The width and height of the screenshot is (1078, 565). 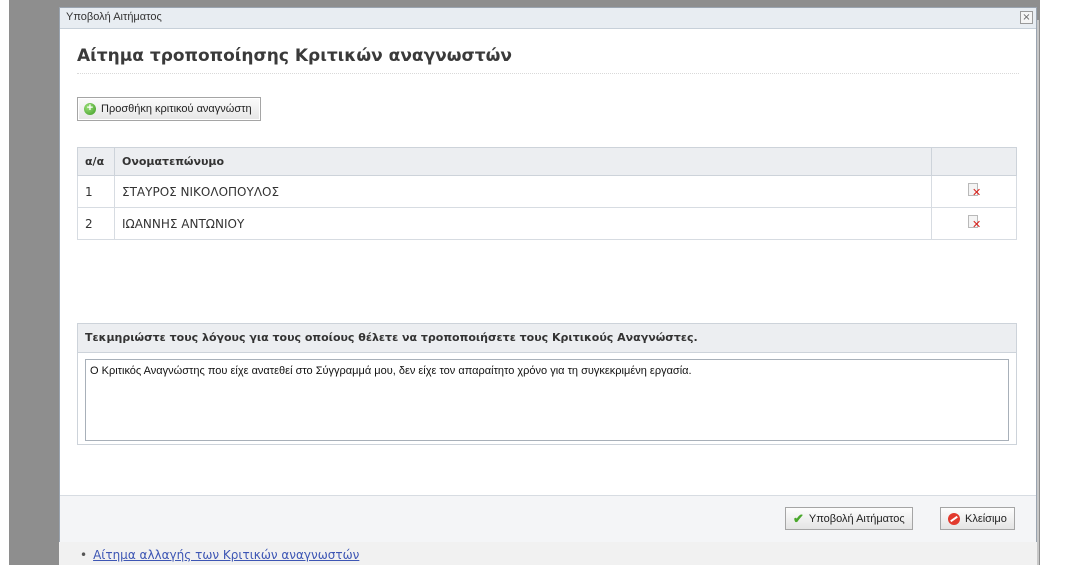 I want to click on column-header-actions, so click(x=974, y=161).